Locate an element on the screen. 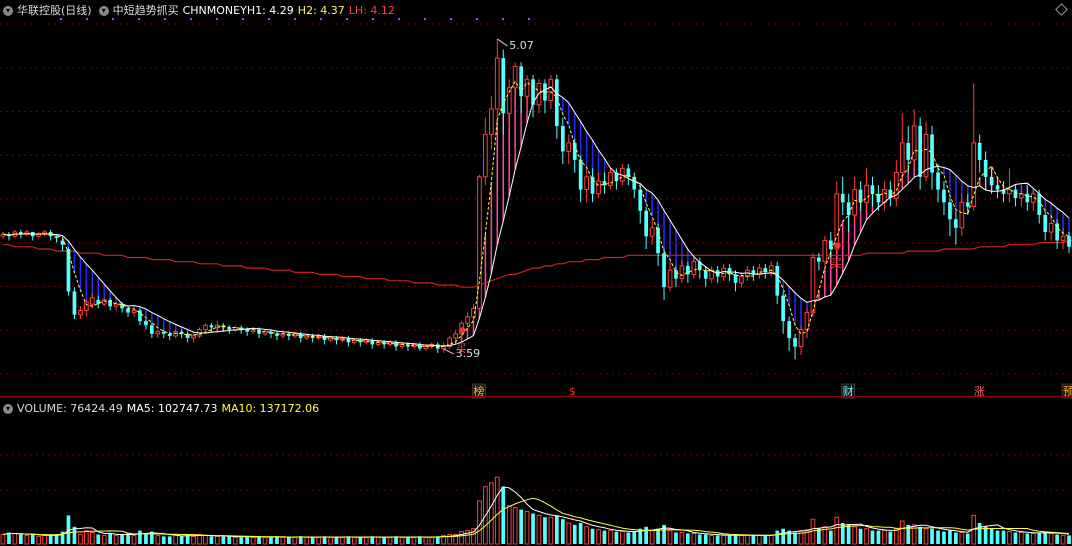 The height and width of the screenshot is (546, 1072). long-ma is located at coordinates (537, 263).